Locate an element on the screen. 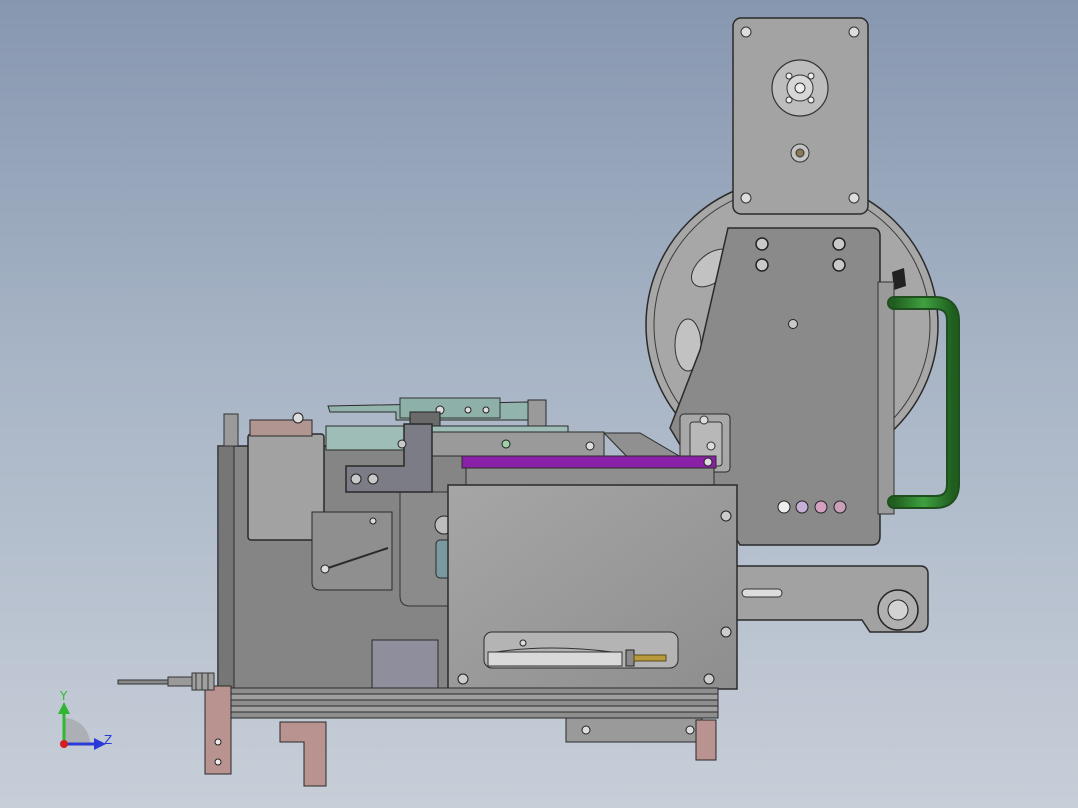 The height and width of the screenshot is (808, 1078). front-cover-panel is located at coordinates (592, 587).